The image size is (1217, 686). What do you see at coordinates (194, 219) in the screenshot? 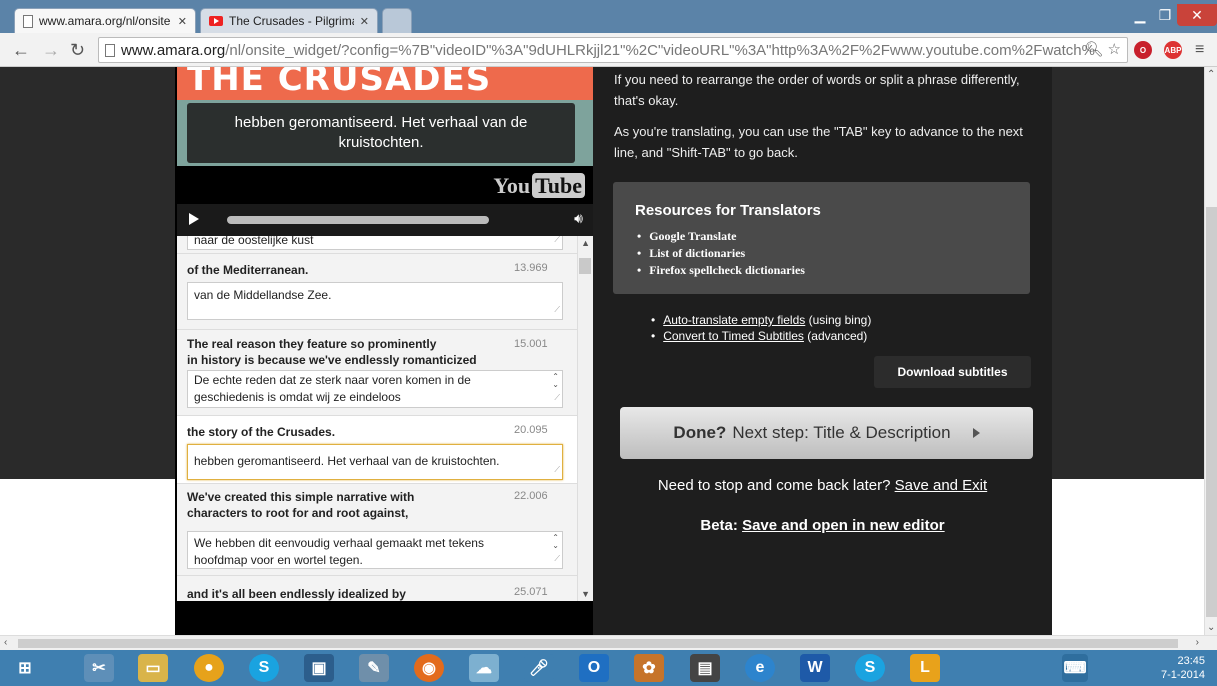
I see `play-icon` at bounding box center [194, 219].